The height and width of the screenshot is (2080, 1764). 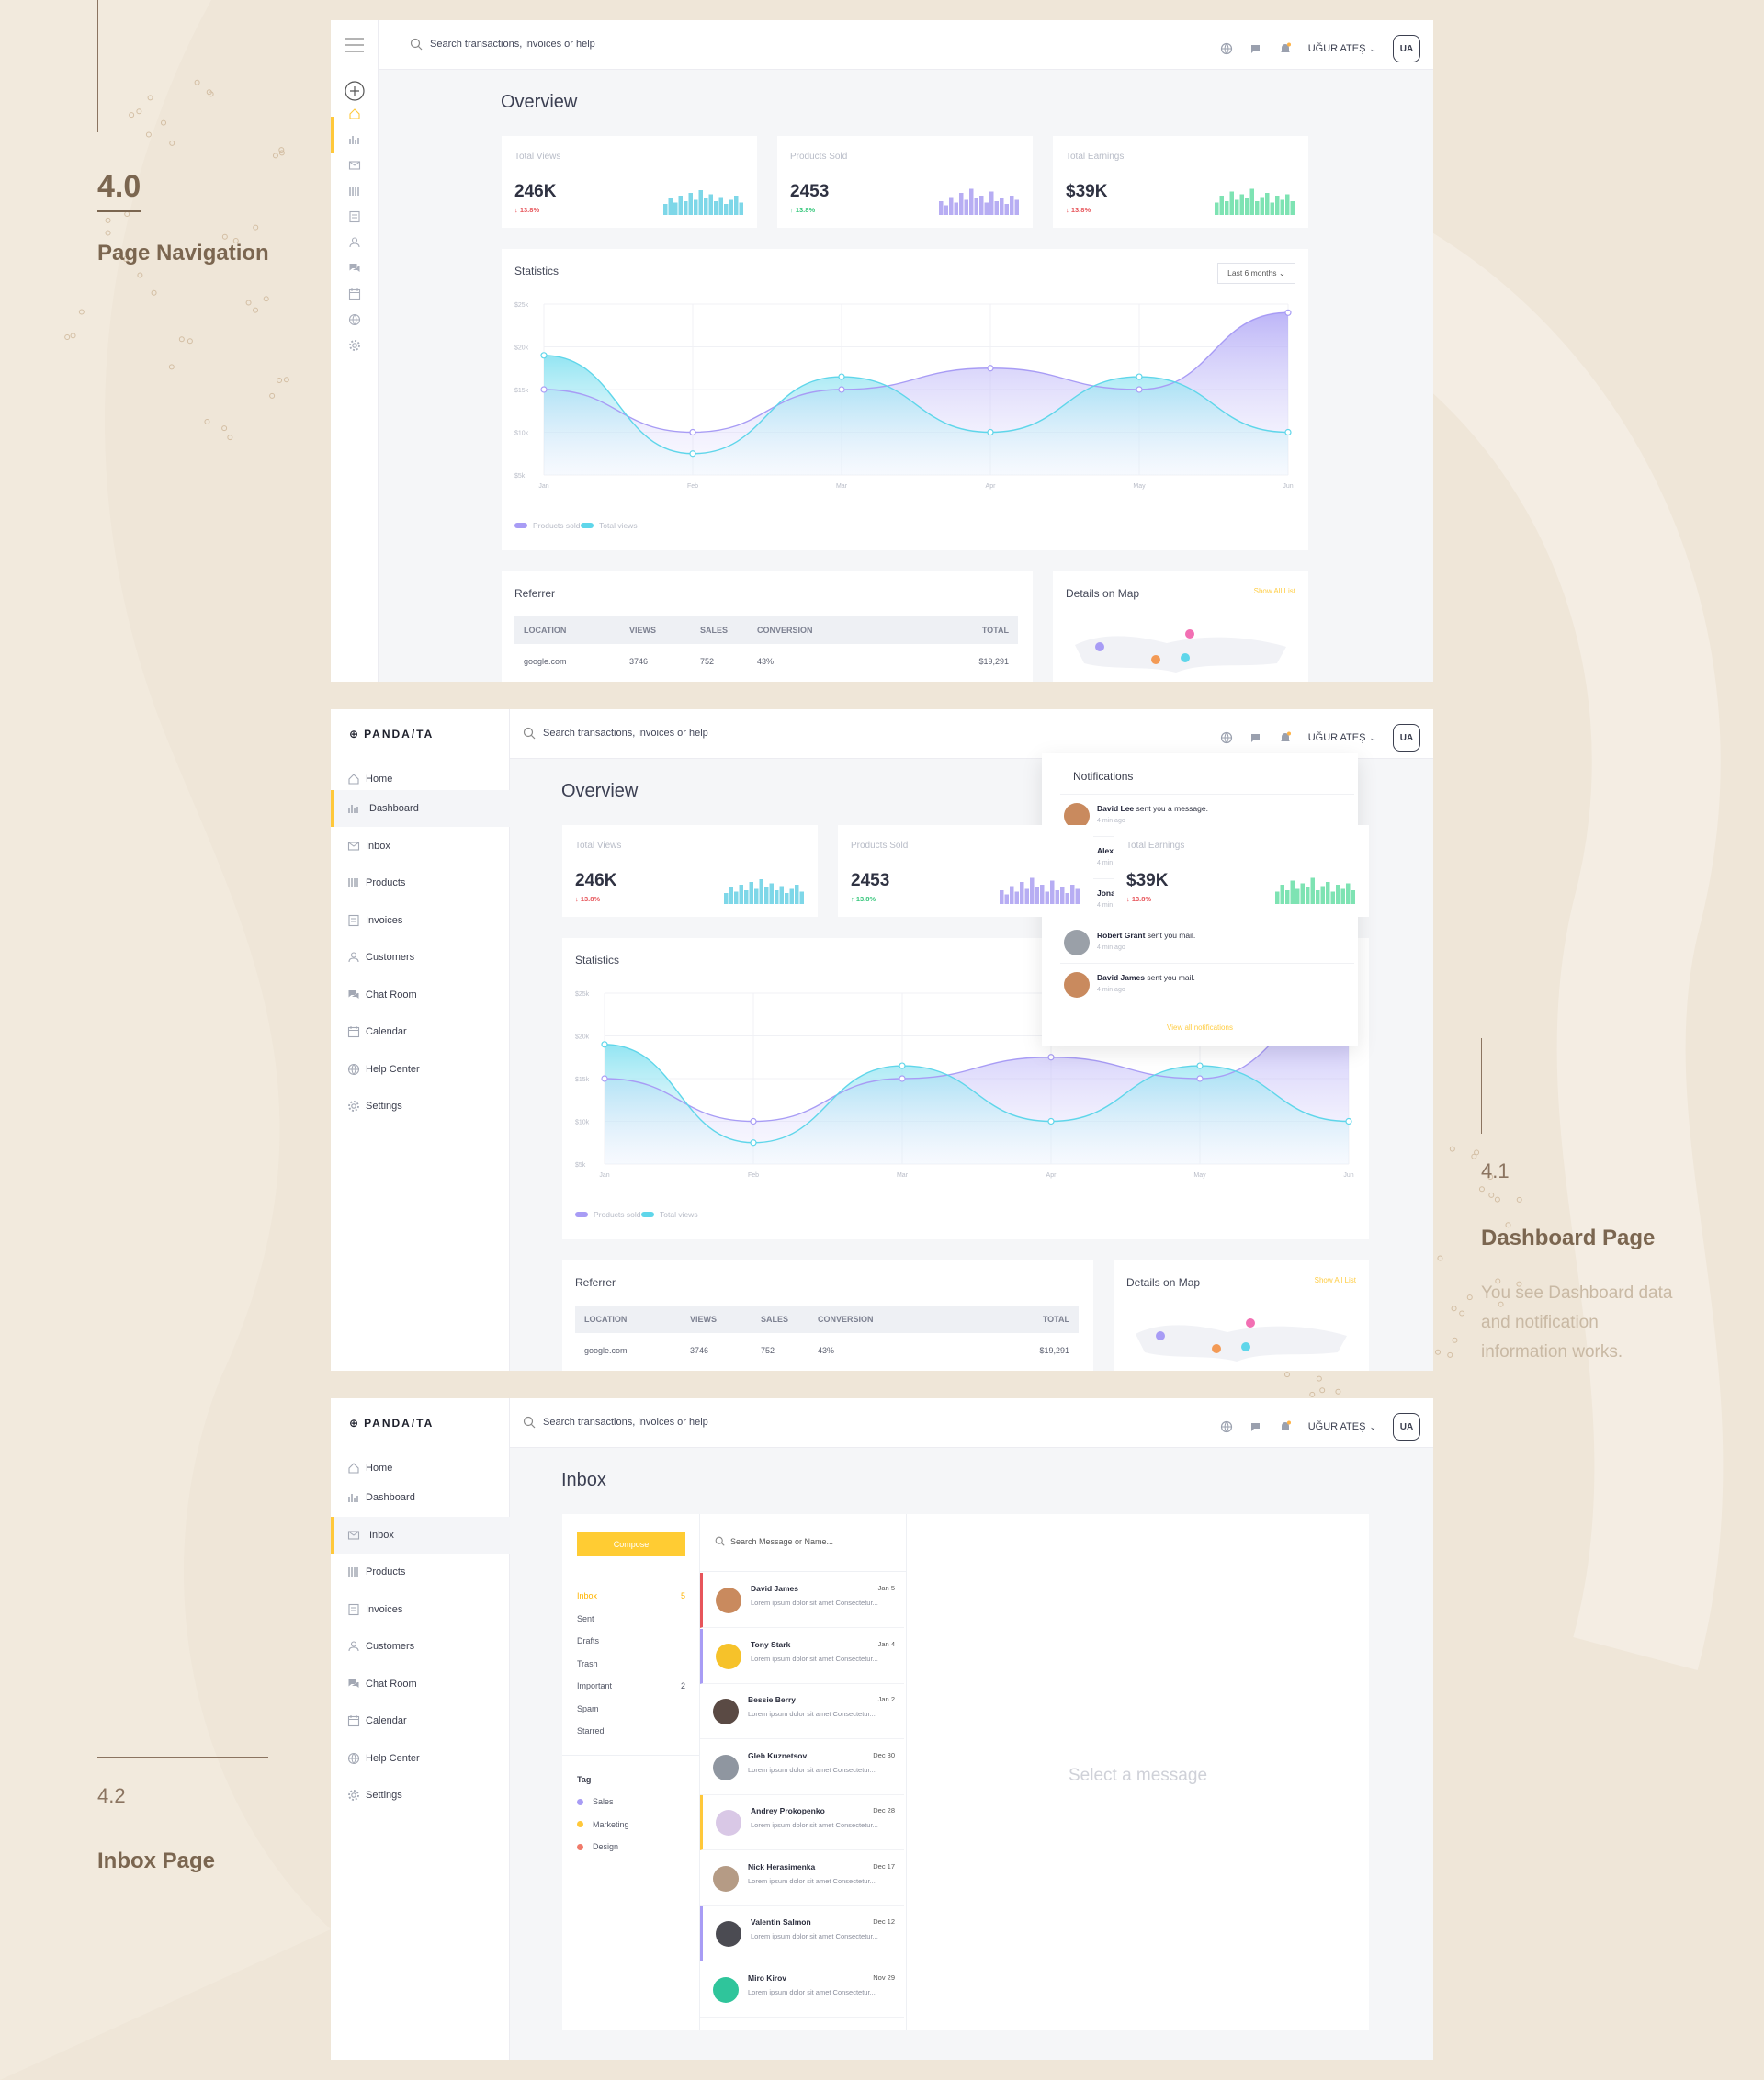 I want to click on menu-icon, so click(x=355, y=45).